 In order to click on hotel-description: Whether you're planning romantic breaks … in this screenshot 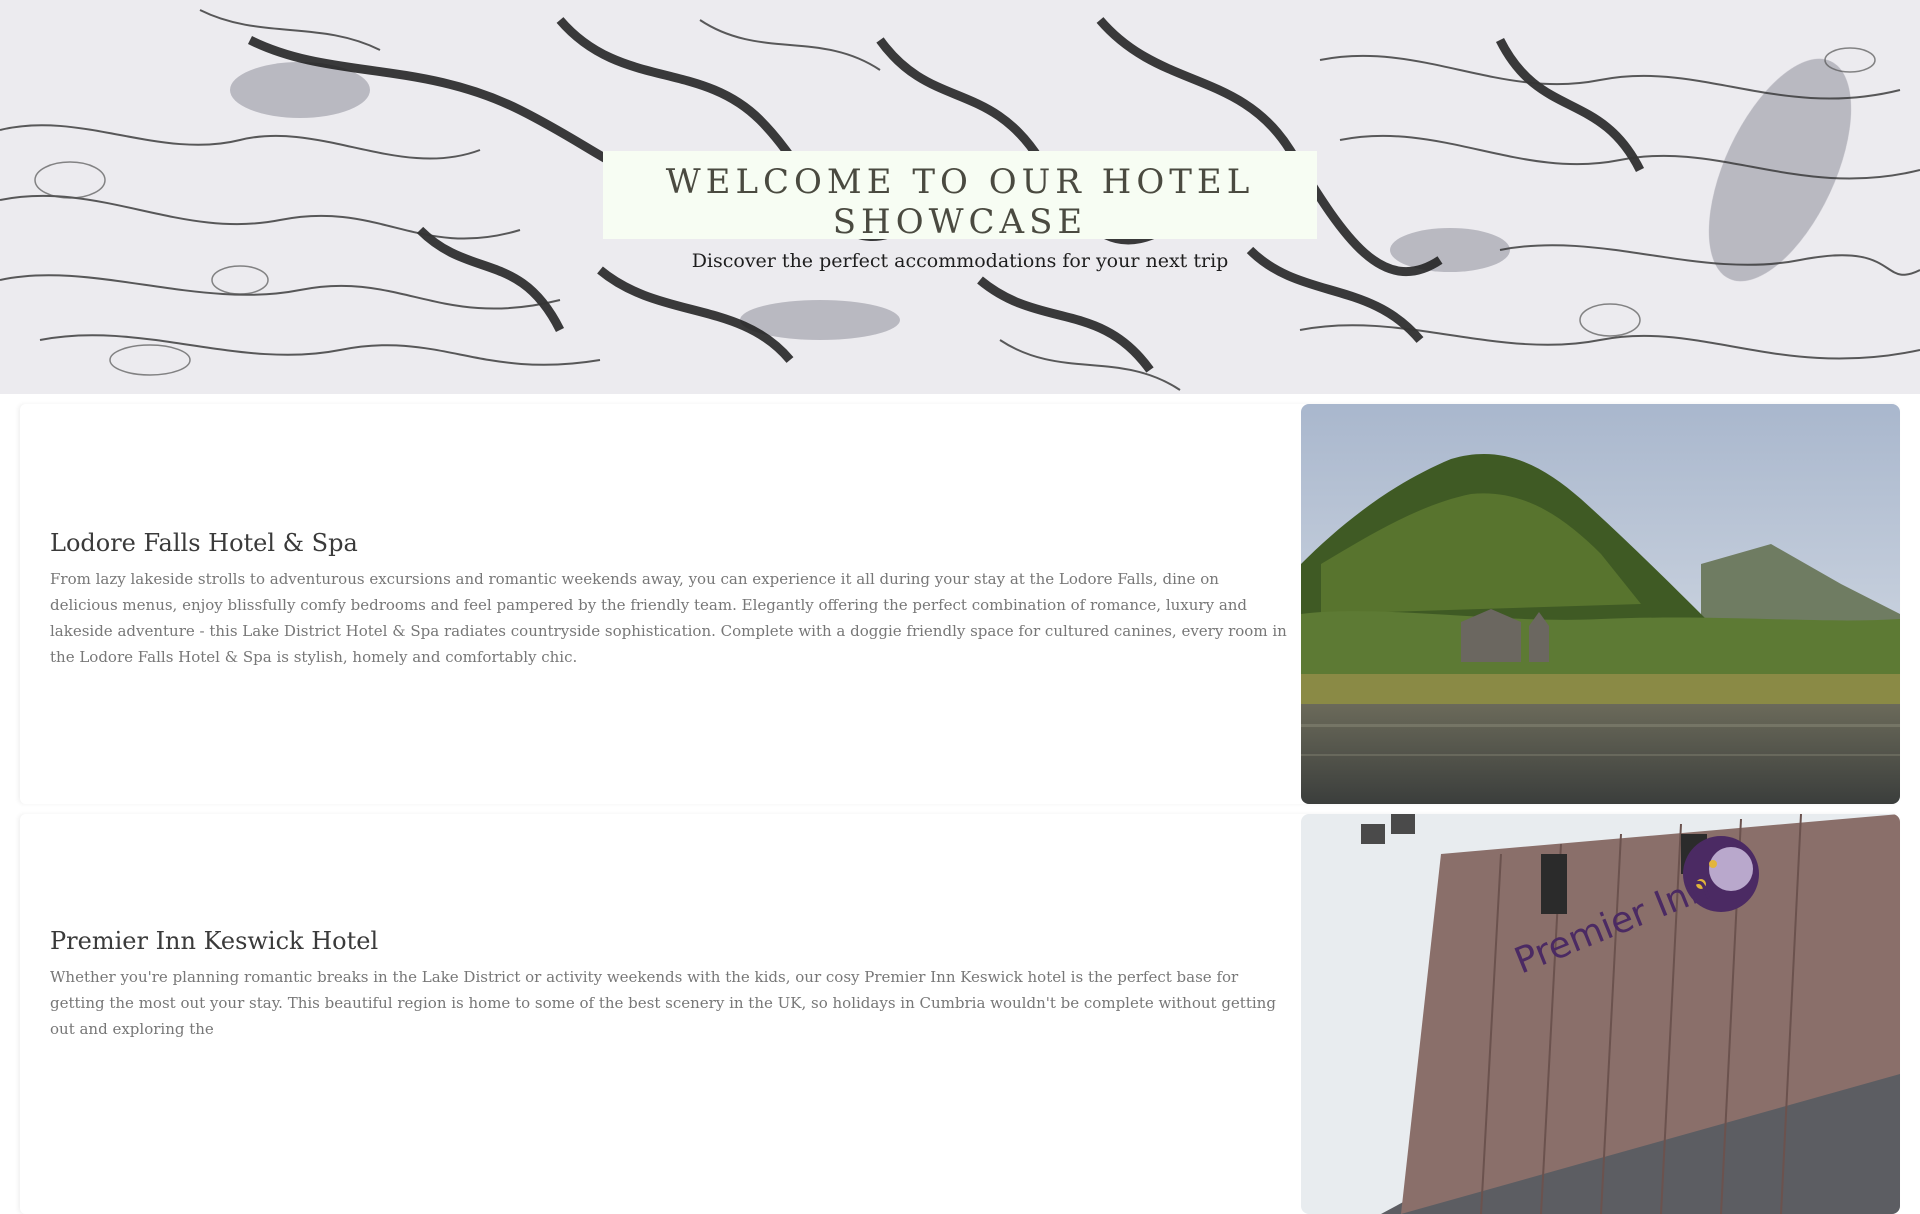, I will do `click(663, 1003)`.